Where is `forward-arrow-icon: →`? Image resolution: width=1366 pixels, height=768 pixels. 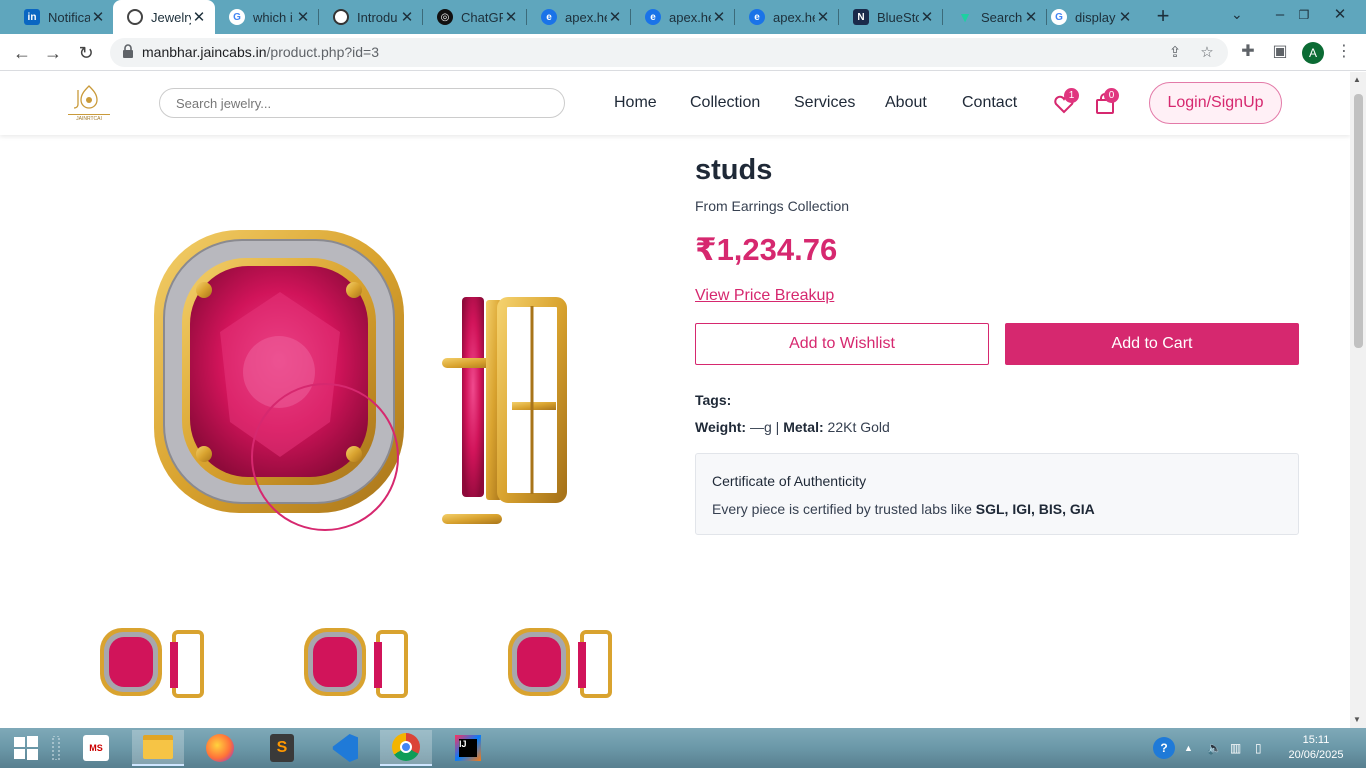
forward-arrow-icon: → is located at coordinates (53, 53).